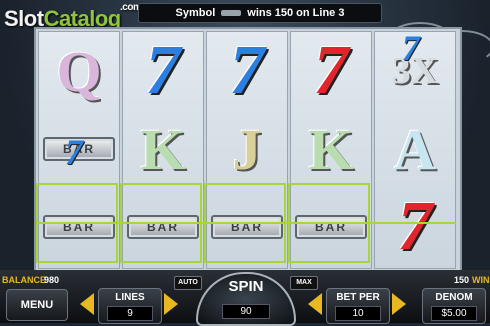 Image resolution: width=490 pixels, height=326 pixels. I want to click on symbol-q: Q, so click(79, 71).